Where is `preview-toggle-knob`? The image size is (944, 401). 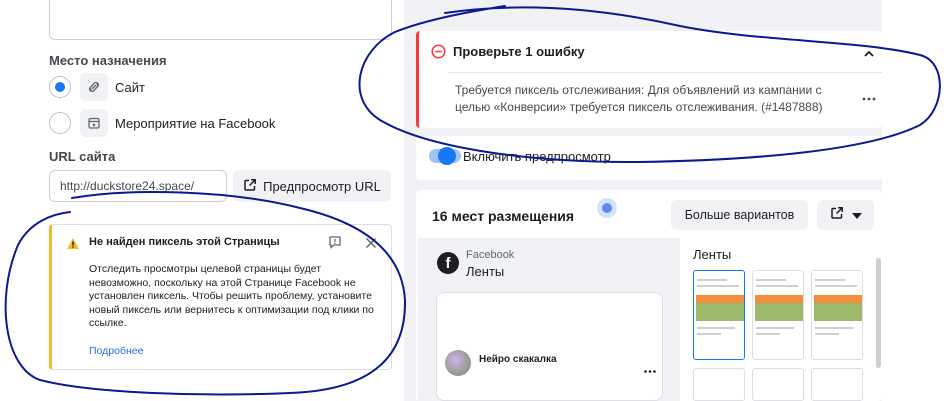
preview-toggle-knob is located at coordinates (447, 156).